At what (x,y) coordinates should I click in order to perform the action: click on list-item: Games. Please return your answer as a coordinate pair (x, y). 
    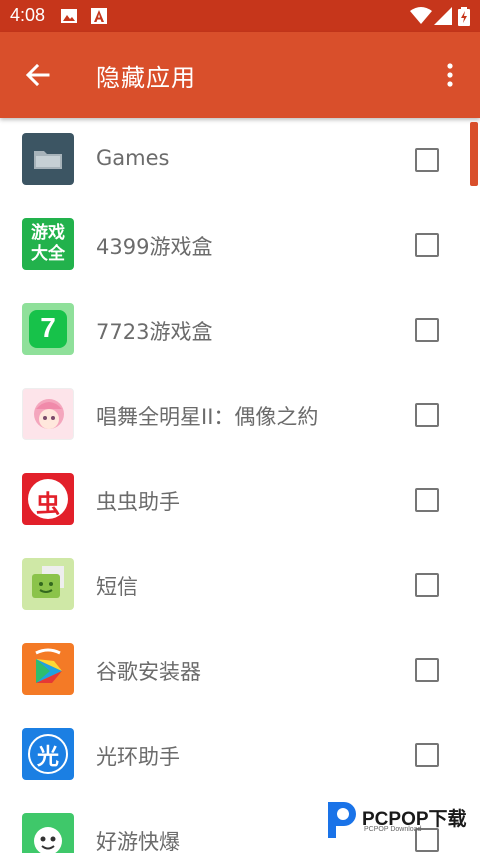
    Looking at the image, I should click on (234, 160).